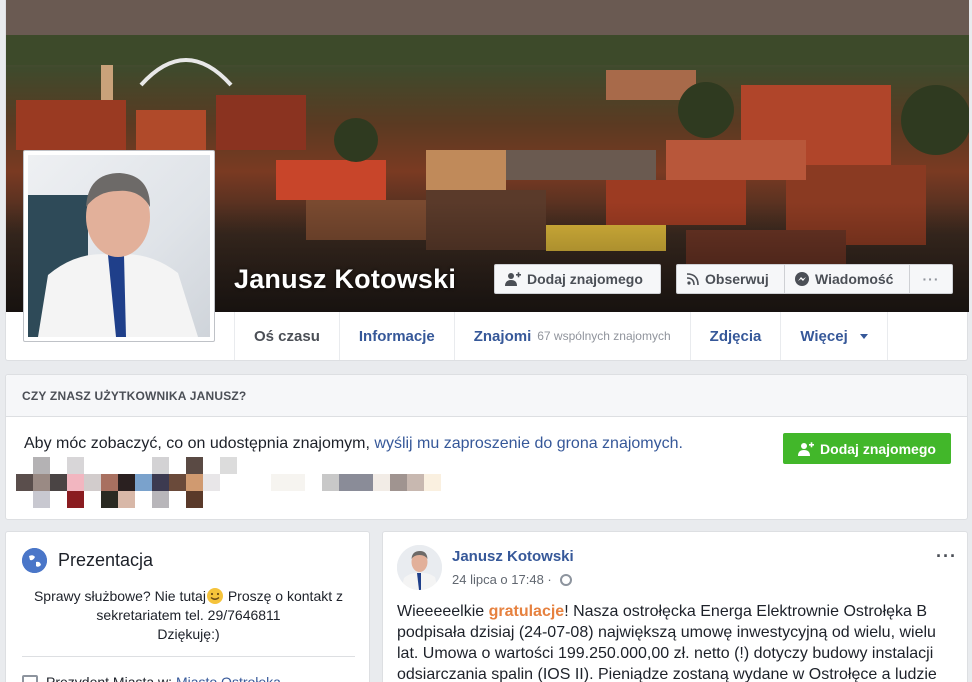  I want to click on work-link: Miasto Ostrołęka, so click(228, 678).